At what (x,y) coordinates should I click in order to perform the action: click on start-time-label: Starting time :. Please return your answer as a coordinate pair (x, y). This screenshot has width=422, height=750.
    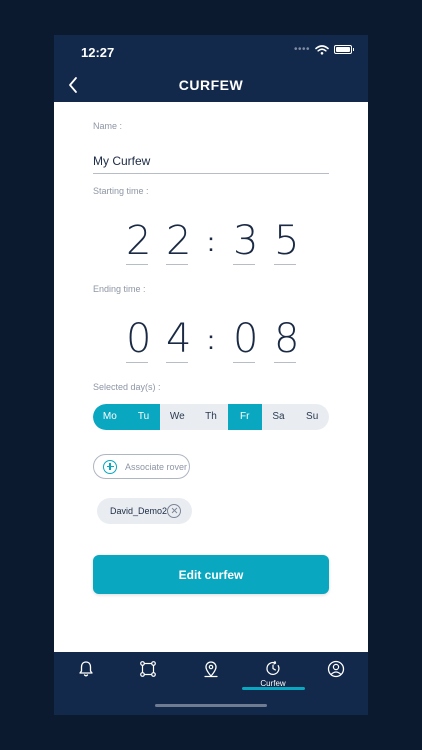
    Looking at the image, I should click on (121, 191).